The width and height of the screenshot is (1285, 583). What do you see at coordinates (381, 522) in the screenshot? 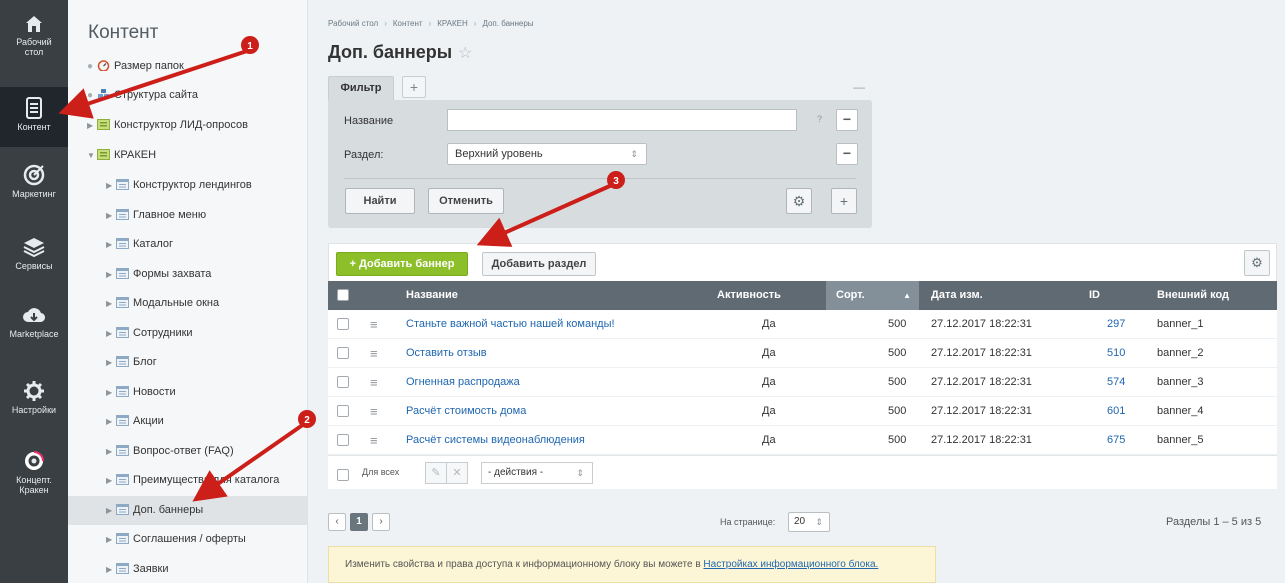
I see `next-page-button: ›` at bounding box center [381, 522].